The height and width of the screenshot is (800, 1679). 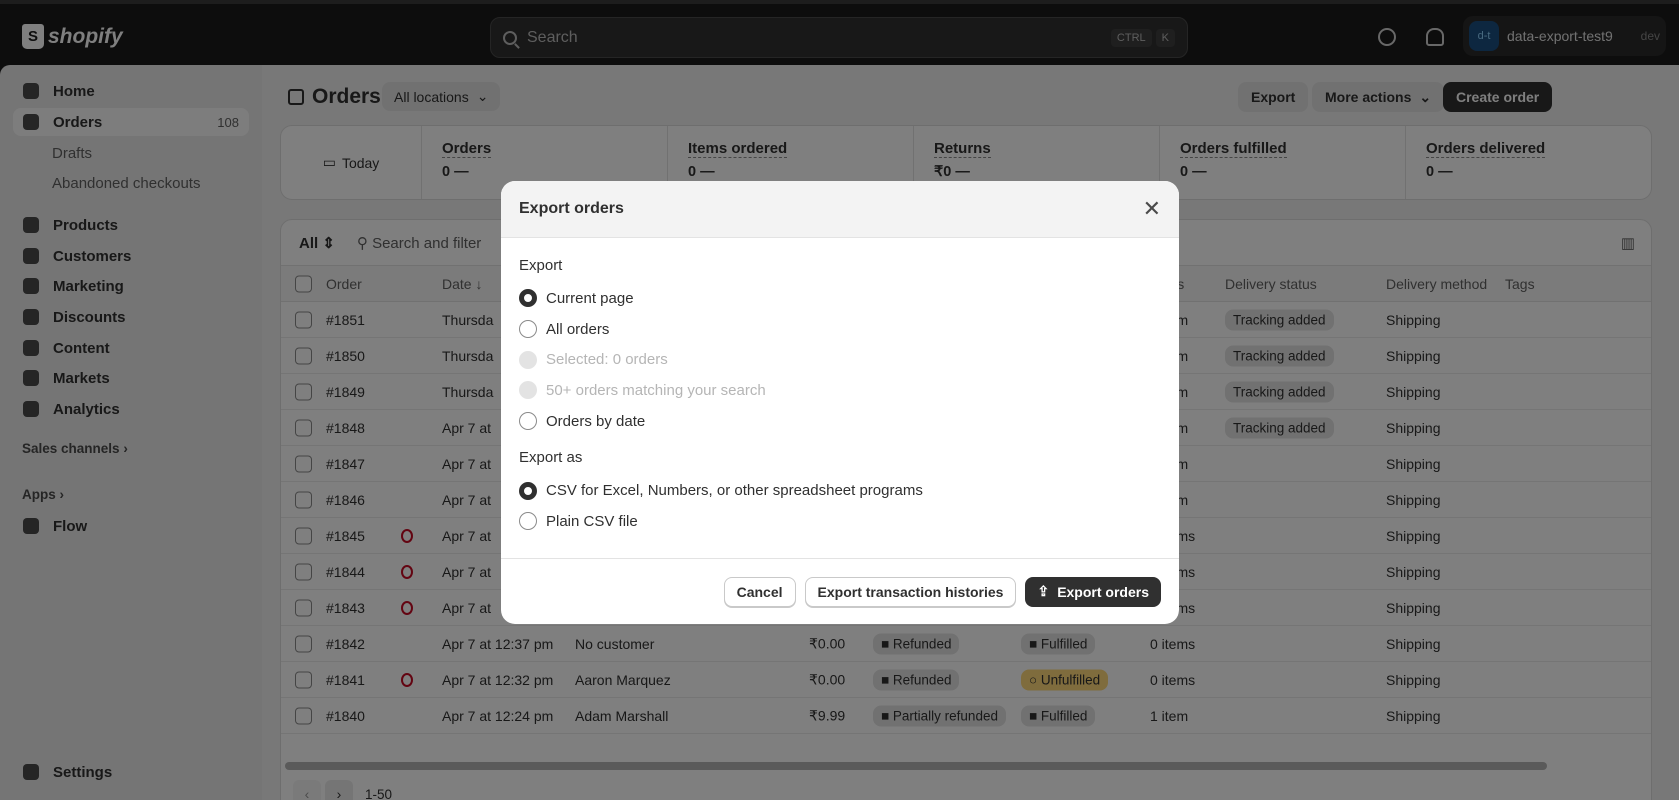 I want to click on export-section-label: Export, so click(x=541, y=265).